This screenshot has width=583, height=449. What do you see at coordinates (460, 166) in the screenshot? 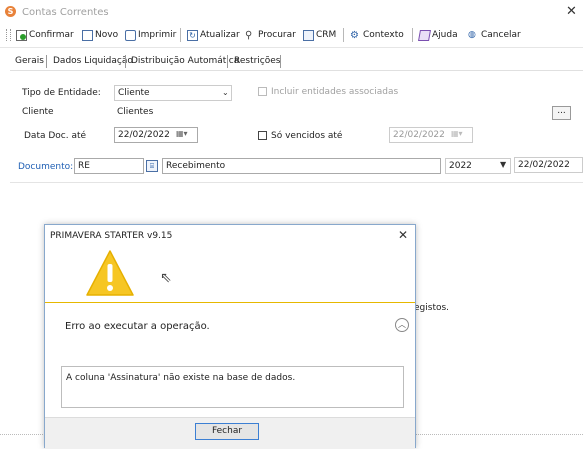
I see `year-value: 2022` at bounding box center [460, 166].